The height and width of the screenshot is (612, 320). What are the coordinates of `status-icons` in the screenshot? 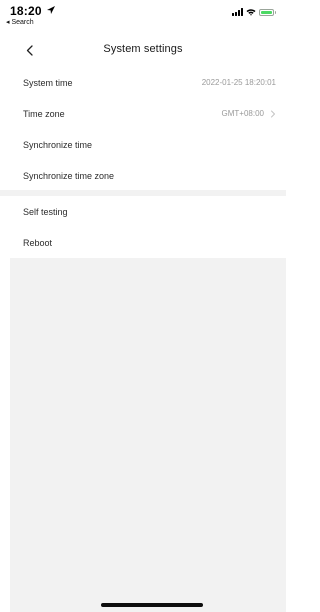 It's located at (254, 12).